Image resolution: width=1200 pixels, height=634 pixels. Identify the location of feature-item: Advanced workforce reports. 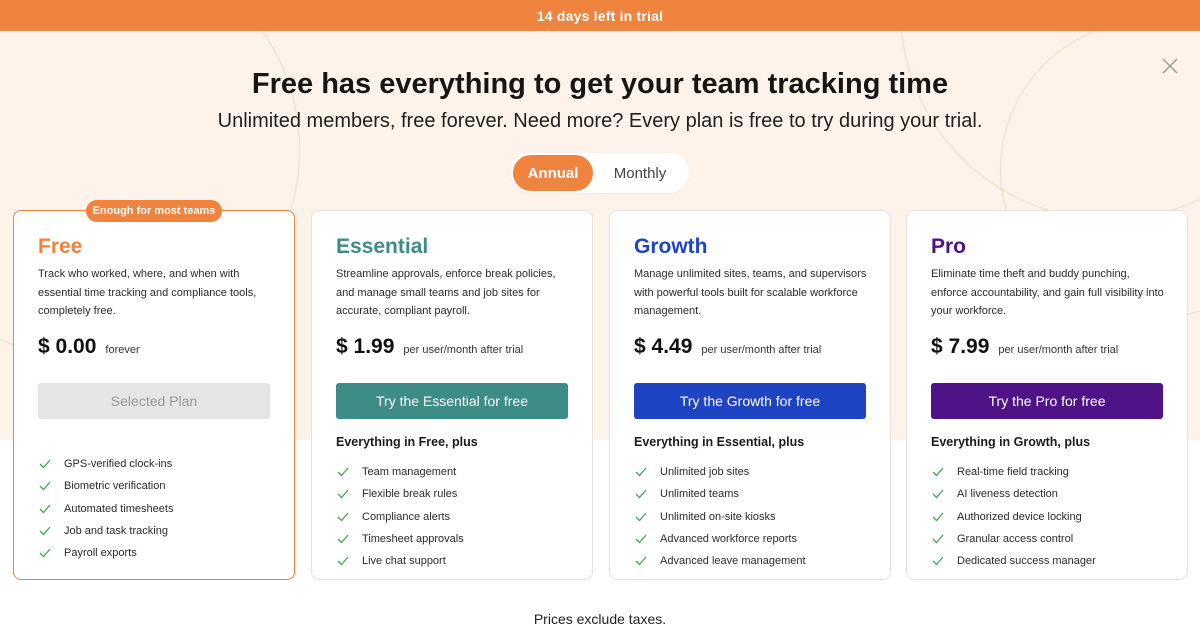
(720, 539).